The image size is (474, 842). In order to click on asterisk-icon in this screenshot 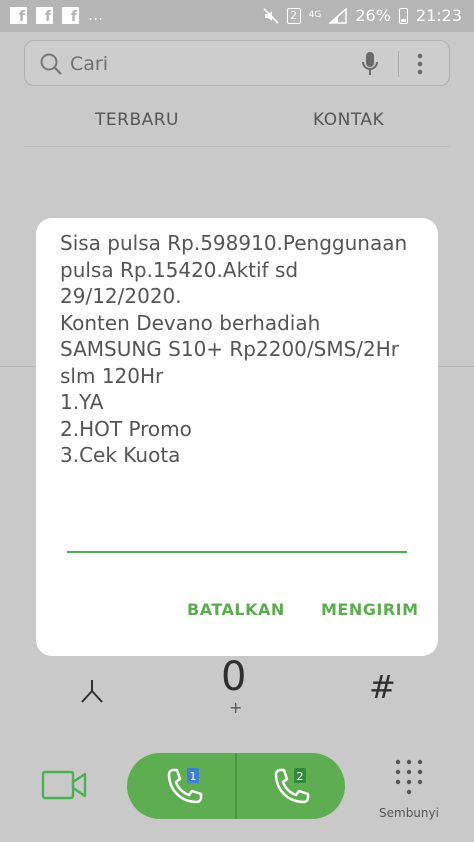, I will do `click(92, 691)`.